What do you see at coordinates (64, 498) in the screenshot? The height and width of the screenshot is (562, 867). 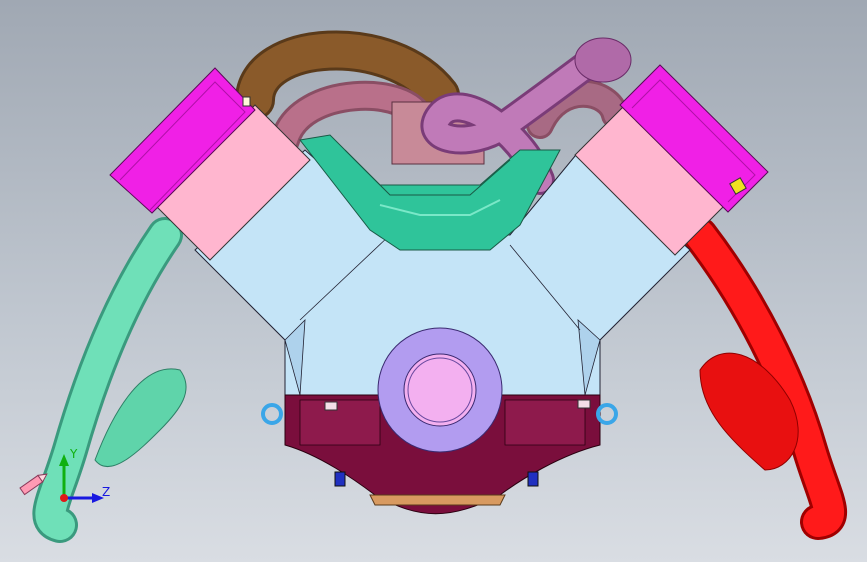 I see `x-axis-dot` at bounding box center [64, 498].